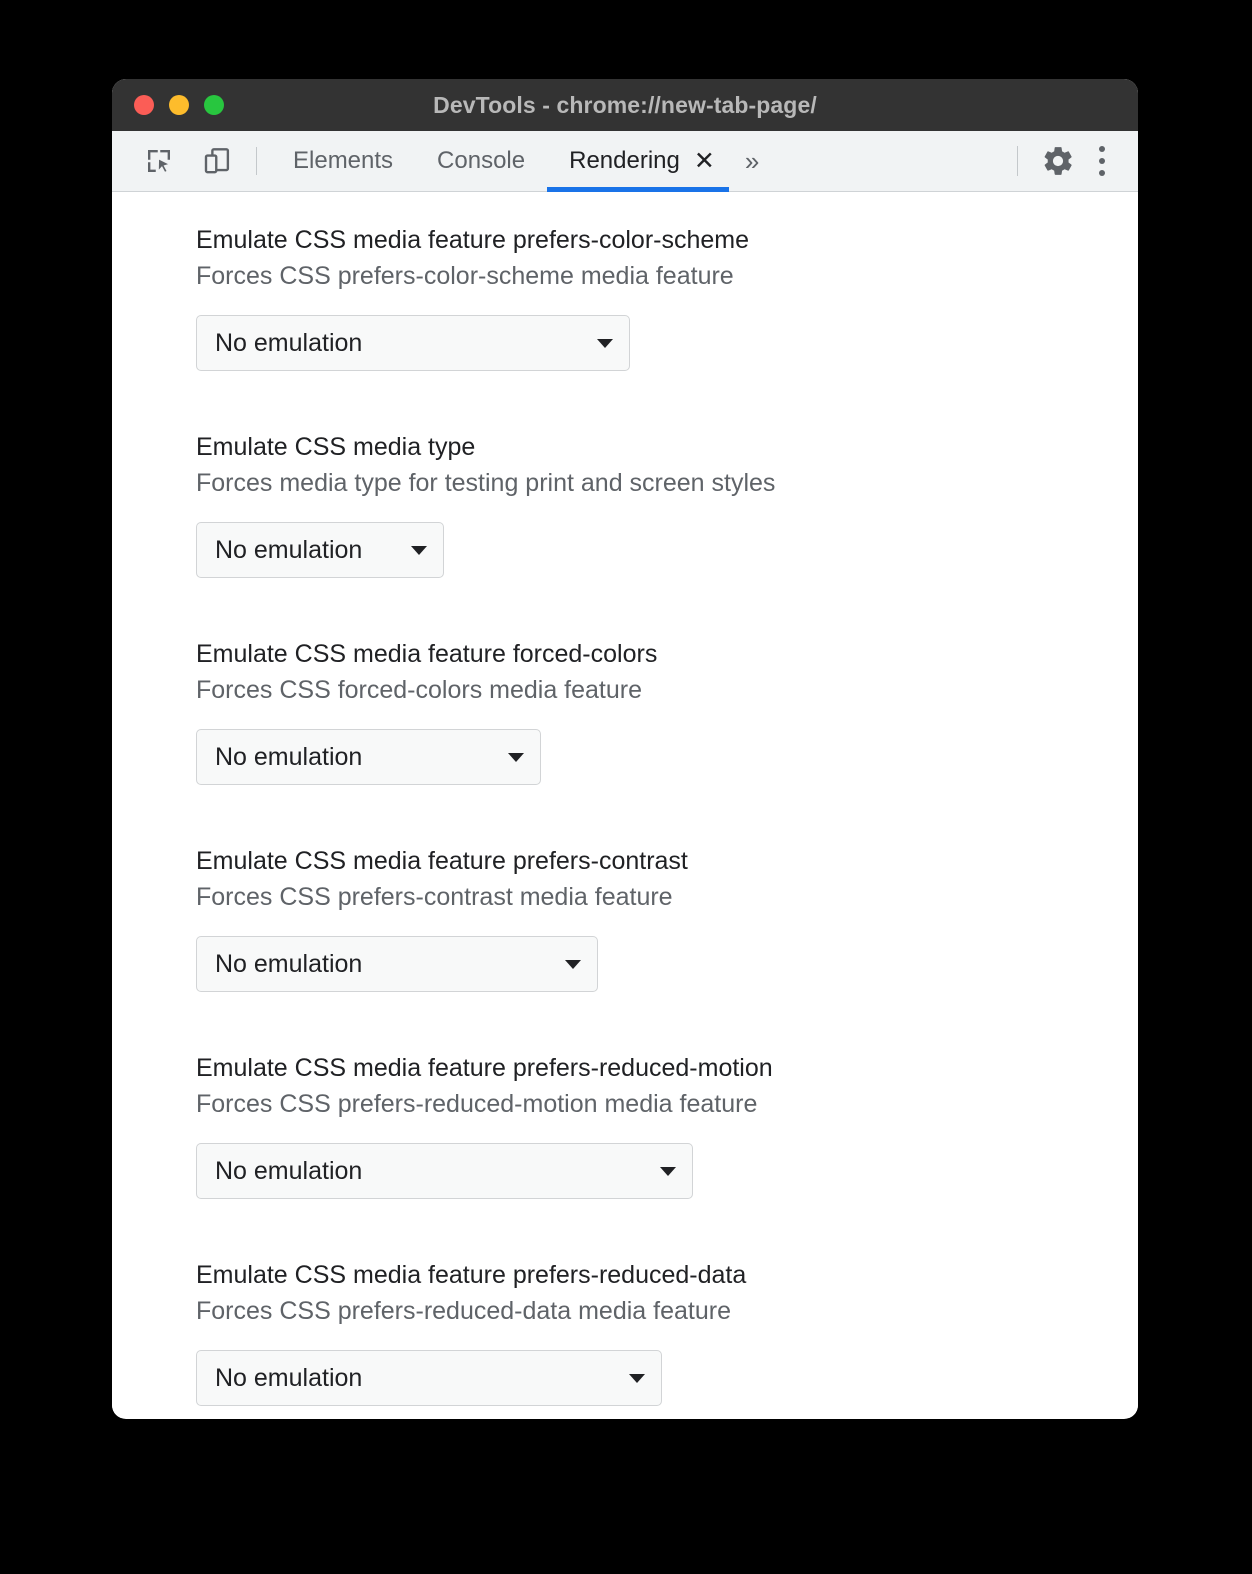 This screenshot has height=1574, width=1252. I want to click on tab-rendering: Rendering ✕, so click(638, 161).